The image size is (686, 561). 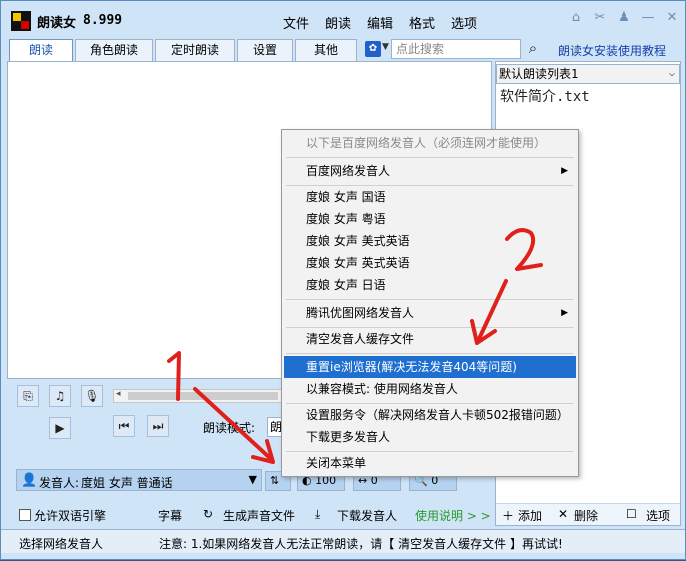 I want to click on annotation-arrow-one, so click(x=233, y=424).